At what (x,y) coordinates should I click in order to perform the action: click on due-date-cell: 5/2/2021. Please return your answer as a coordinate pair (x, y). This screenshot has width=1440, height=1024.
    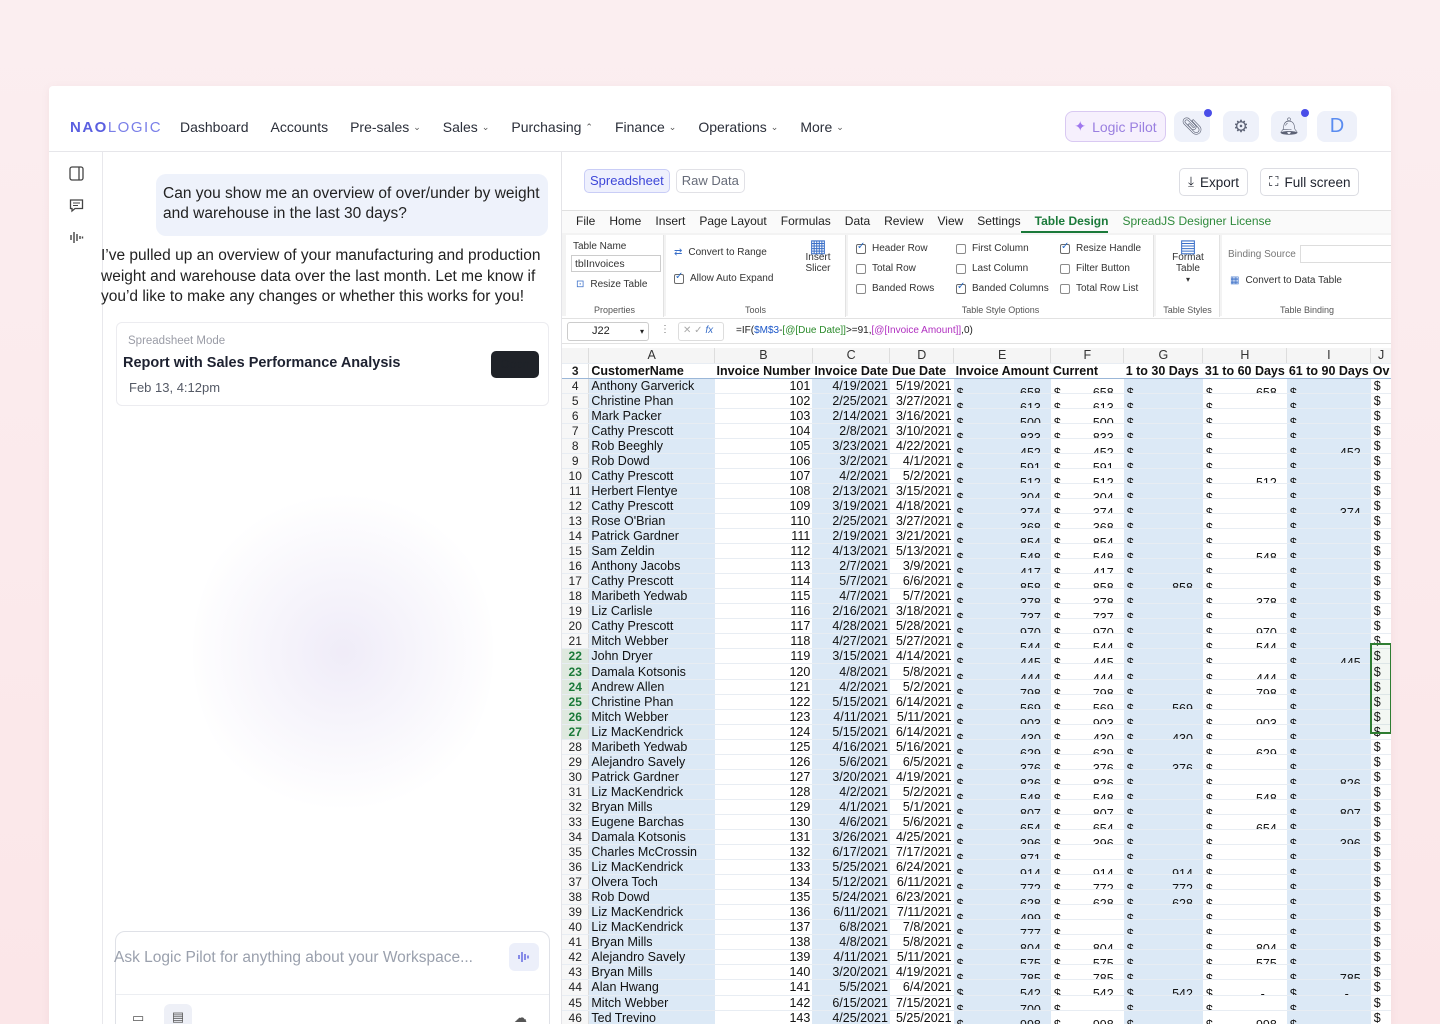
    Looking at the image, I should click on (921, 687).